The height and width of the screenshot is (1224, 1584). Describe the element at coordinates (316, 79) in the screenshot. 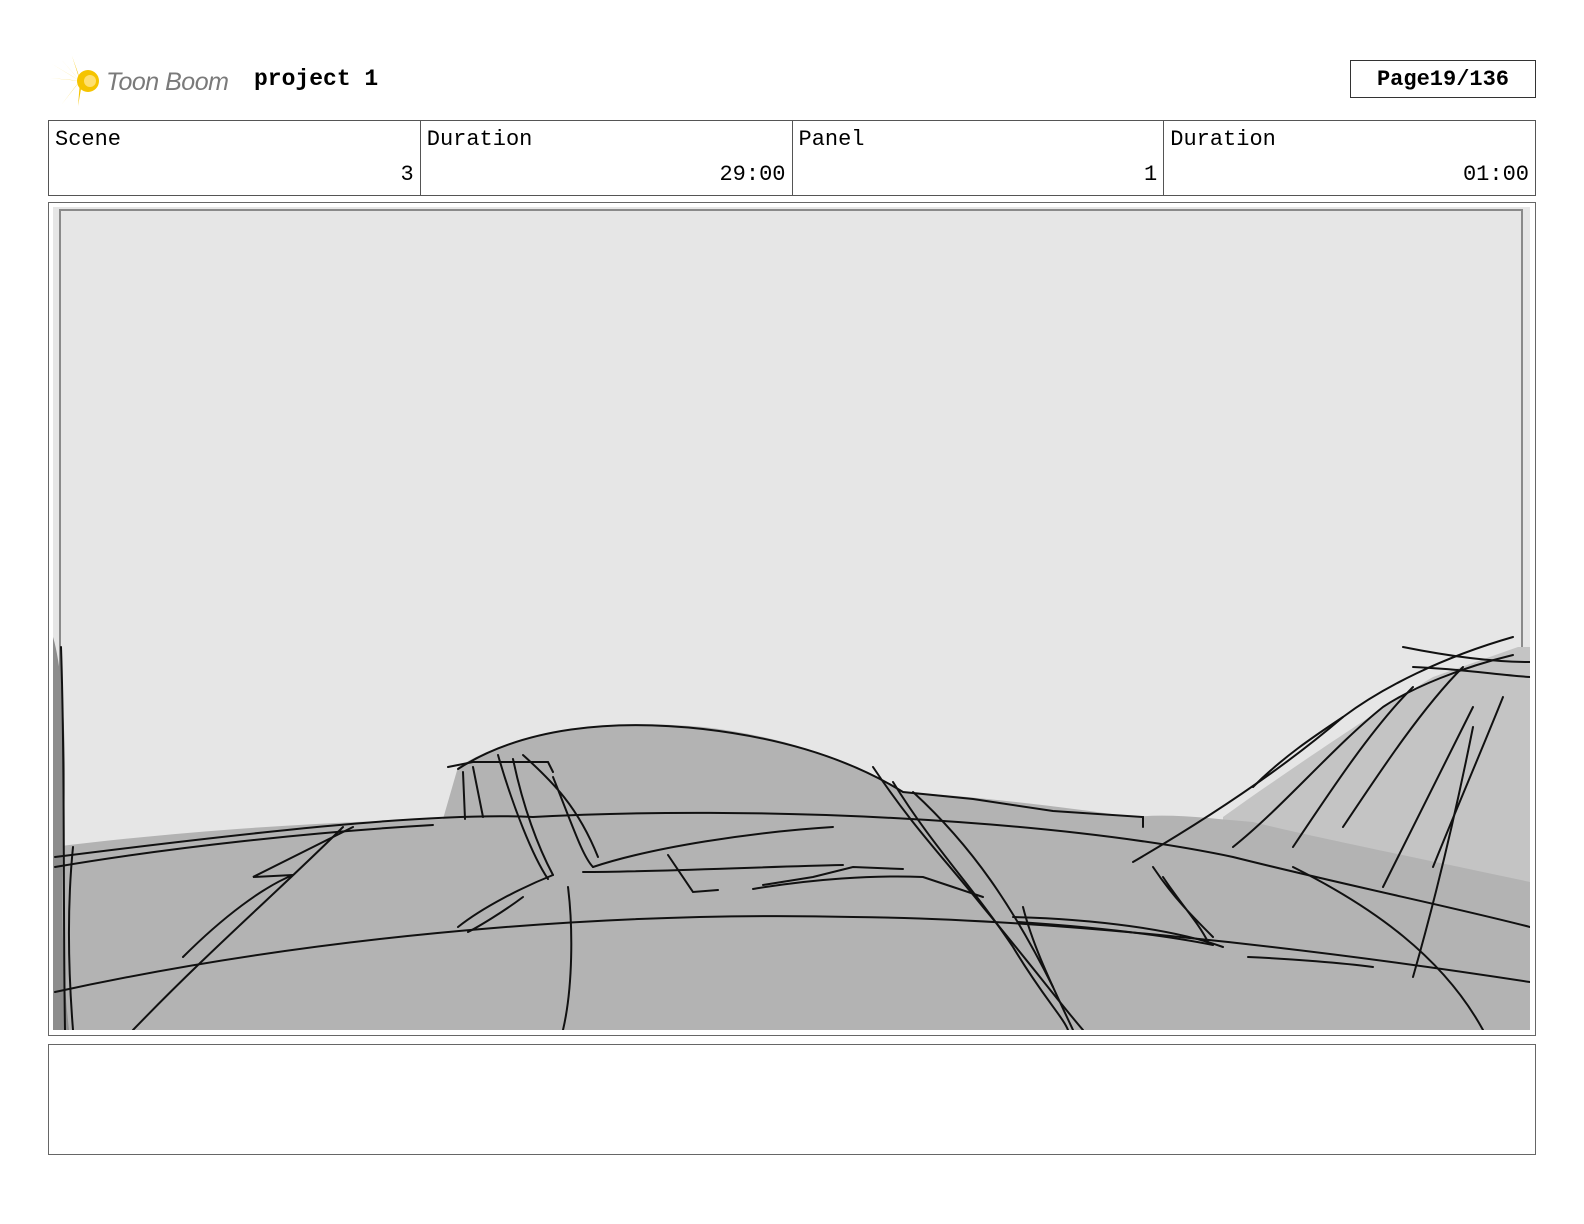

I see `project-title: project 1` at that location.